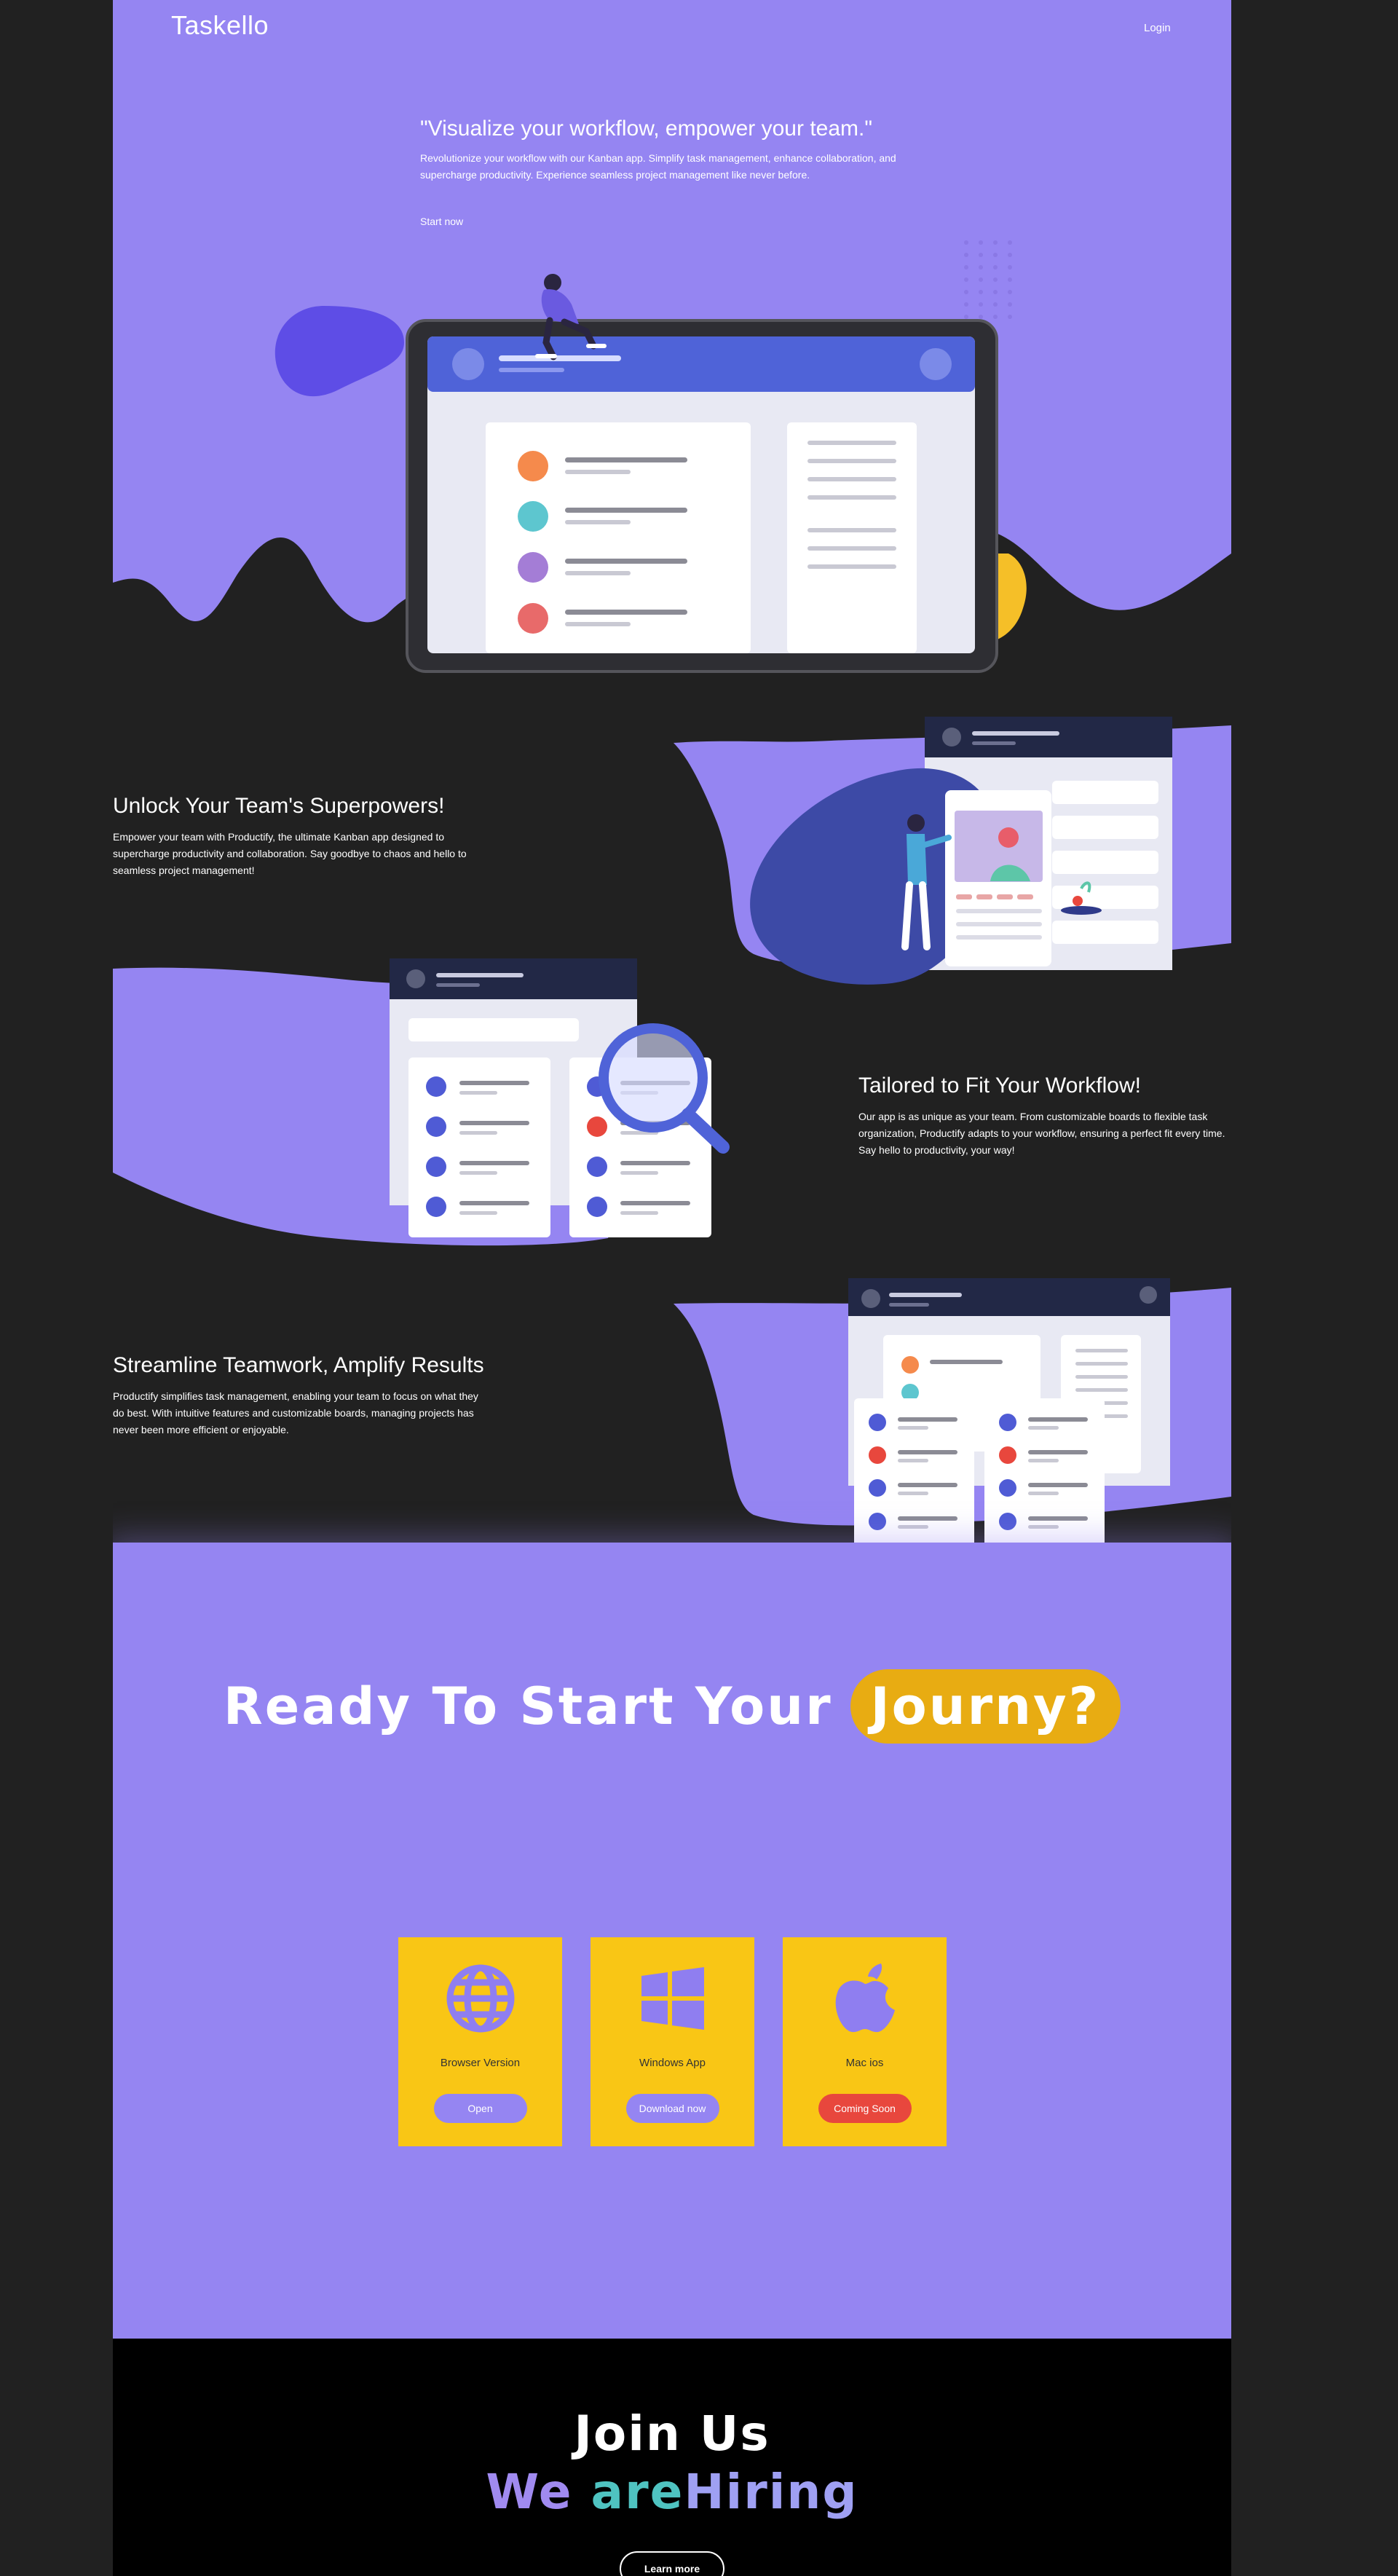  I want to click on feature-2-title: Tailored to Fit Your Workflow!, so click(999, 1086).